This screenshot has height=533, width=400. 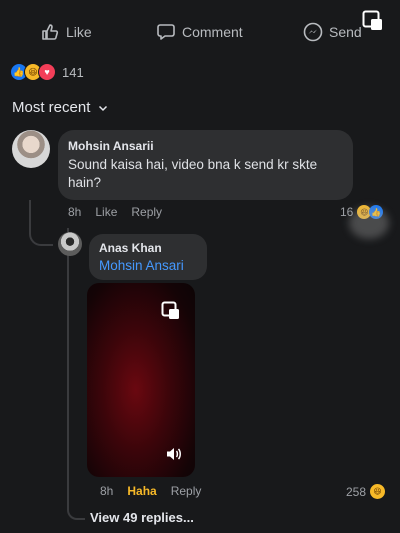 I want to click on reply-reply-button: Reply, so click(x=186, y=491).